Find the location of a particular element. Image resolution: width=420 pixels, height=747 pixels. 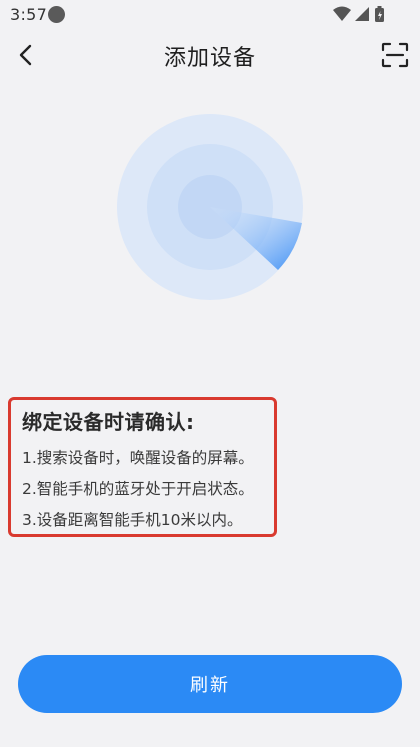

scan-icon is located at coordinates (395, 55).